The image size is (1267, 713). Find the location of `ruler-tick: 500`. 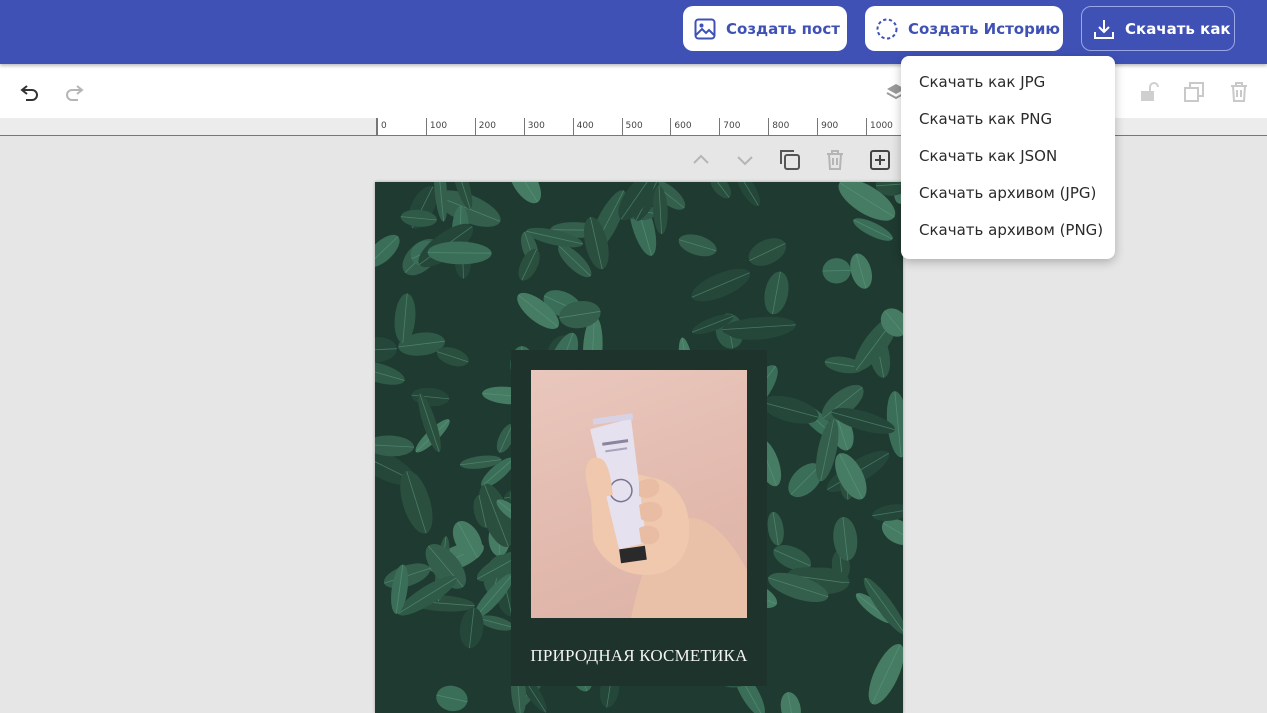

ruler-tick: 500 is located at coordinates (632, 126).